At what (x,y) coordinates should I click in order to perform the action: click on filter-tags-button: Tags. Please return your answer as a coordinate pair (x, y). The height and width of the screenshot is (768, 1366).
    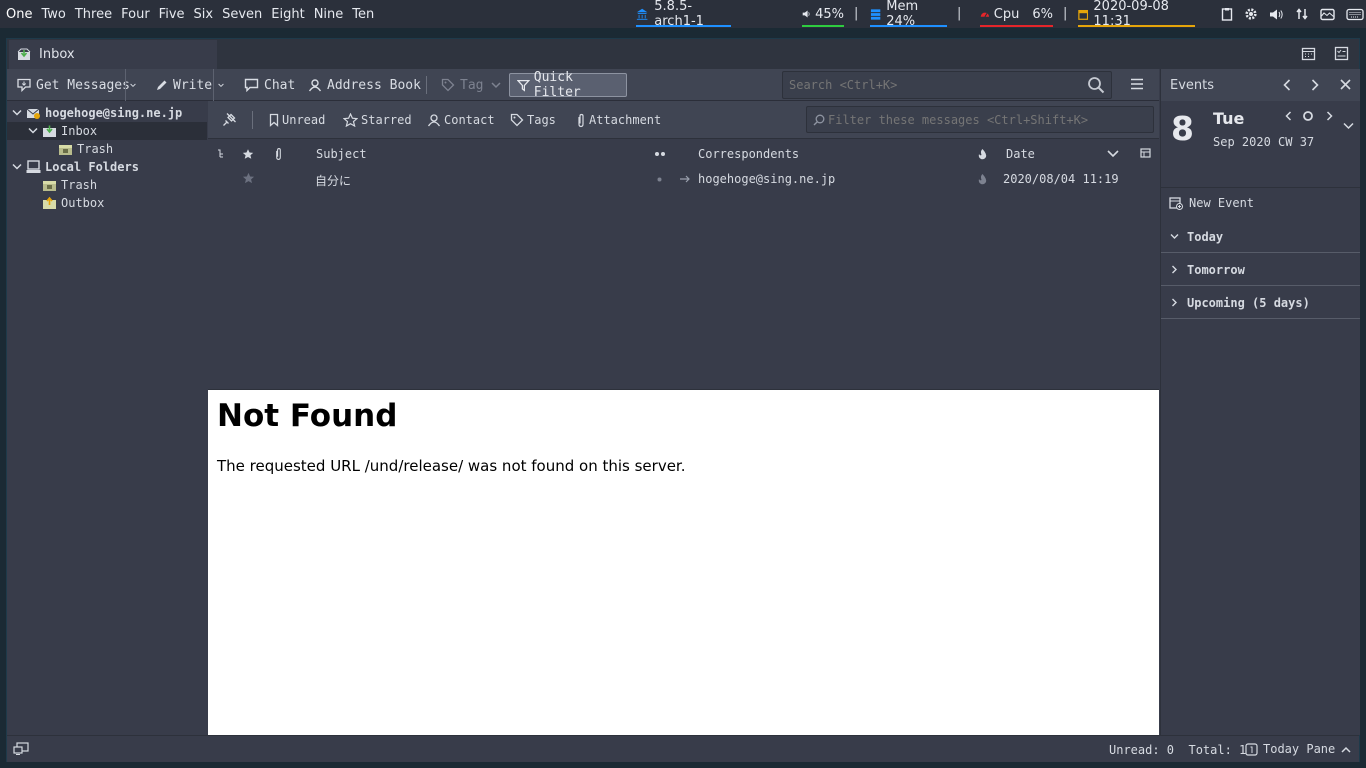
    Looking at the image, I should click on (533, 120).